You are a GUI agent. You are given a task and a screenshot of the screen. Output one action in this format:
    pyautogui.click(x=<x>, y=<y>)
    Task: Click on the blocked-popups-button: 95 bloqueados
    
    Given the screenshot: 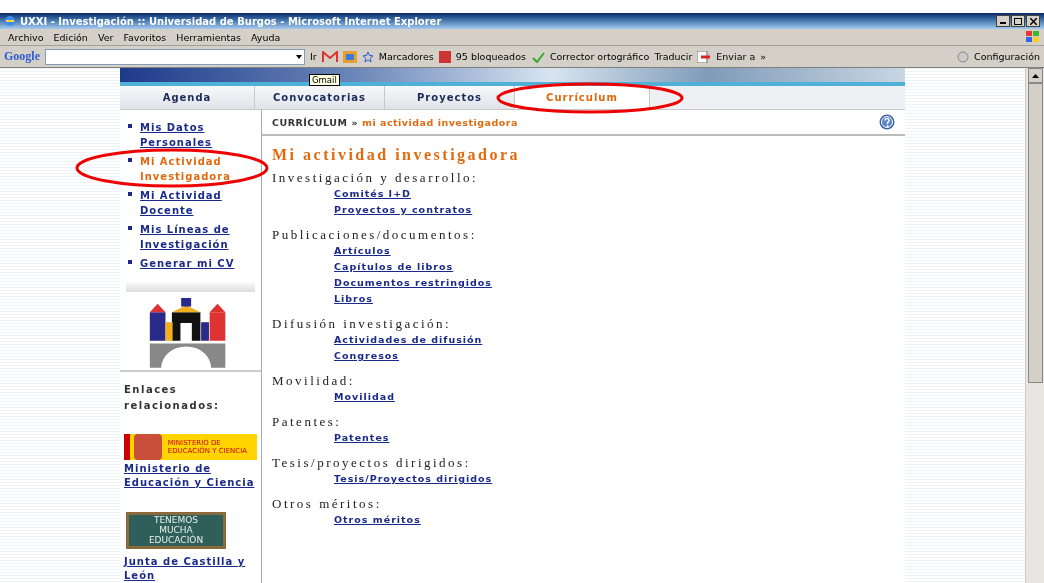 What is the action you would take?
    pyautogui.click(x=490, y=56)
    